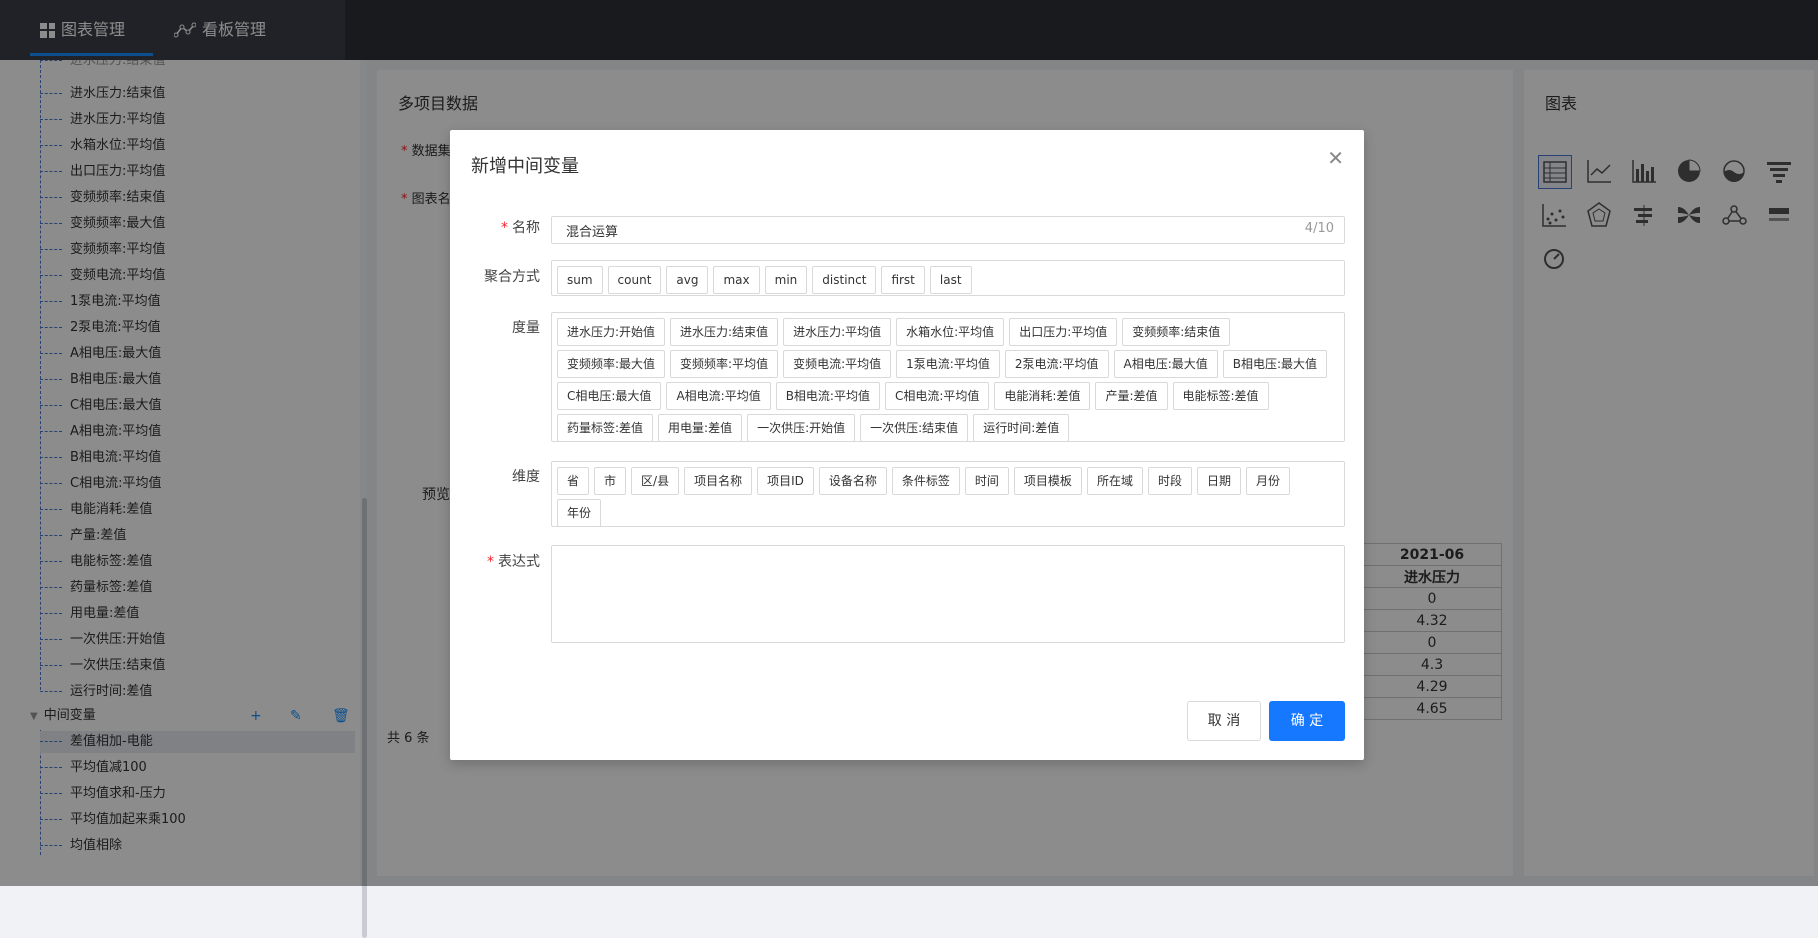  What do you see at coordinates (1042, 396) in the screenshot?
I see `measure-tag: 电能消耗:差值` at bounding box center [1042, 396].